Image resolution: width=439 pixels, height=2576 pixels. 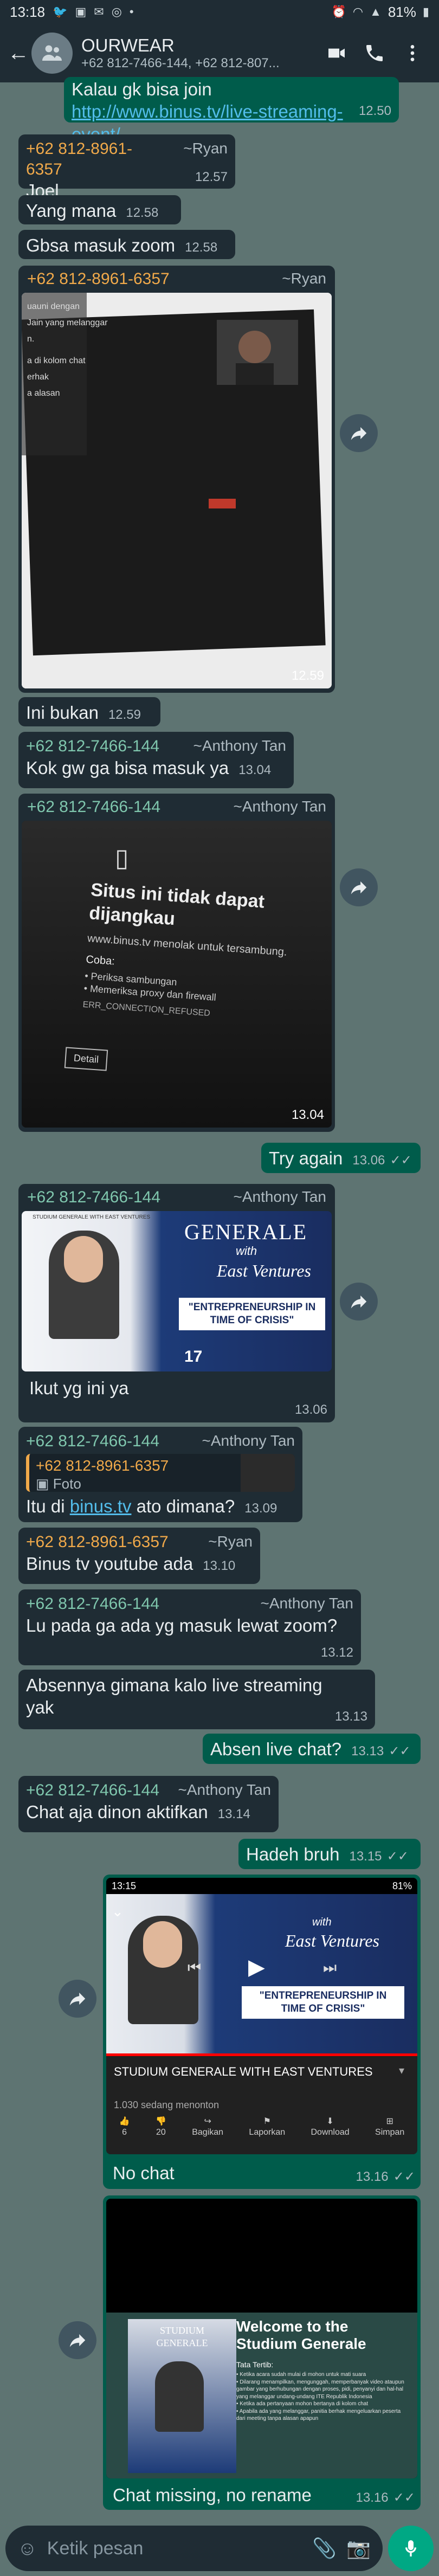 What do you see at coordinates (160, 2121) in the screenshot?
I see `thumbs-down-icon: 👎` at bounding box center [160, 2121].